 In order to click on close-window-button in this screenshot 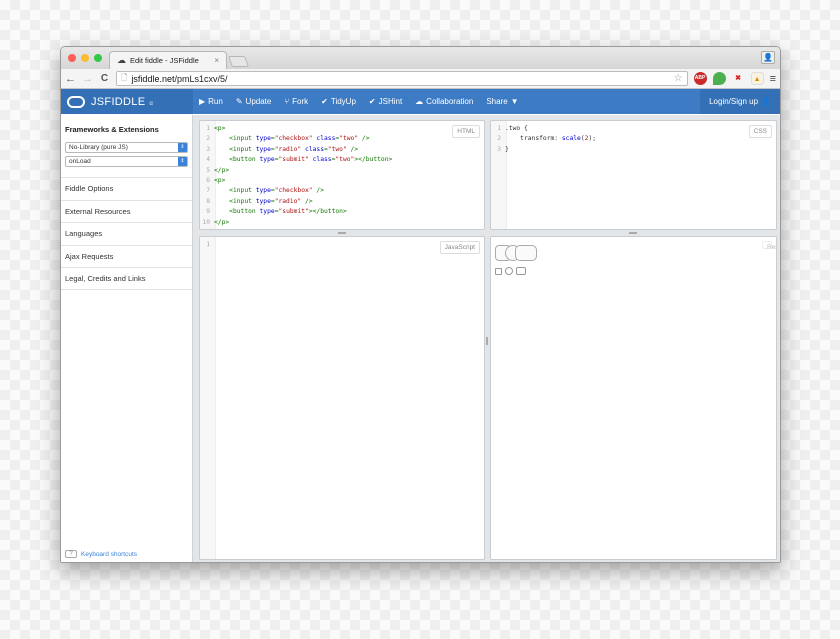, I will do `click(72, 58)`.